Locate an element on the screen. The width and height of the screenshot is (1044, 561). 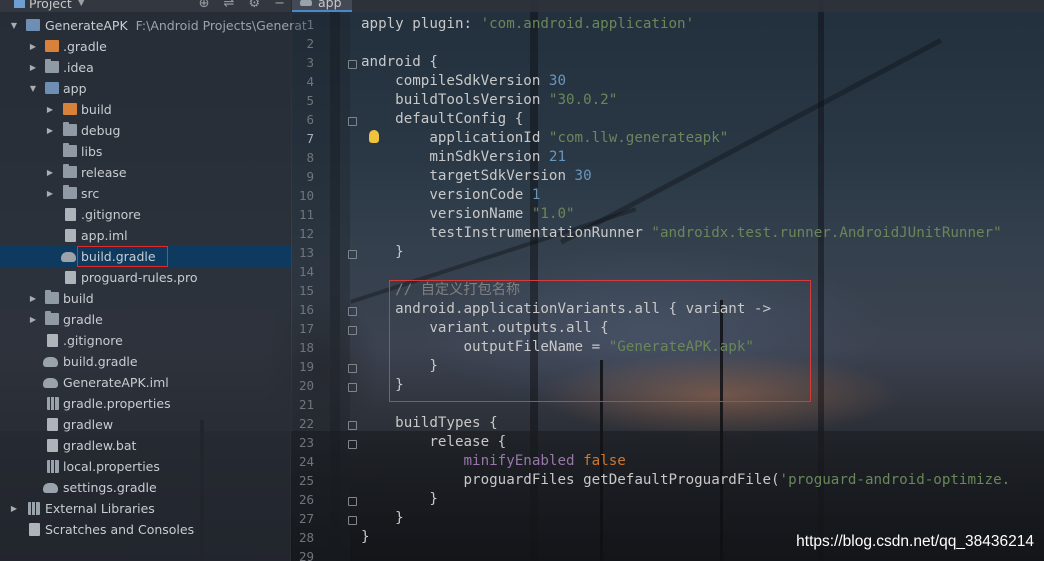
tree-item: ▶ release is located at coordinates (145, 172).